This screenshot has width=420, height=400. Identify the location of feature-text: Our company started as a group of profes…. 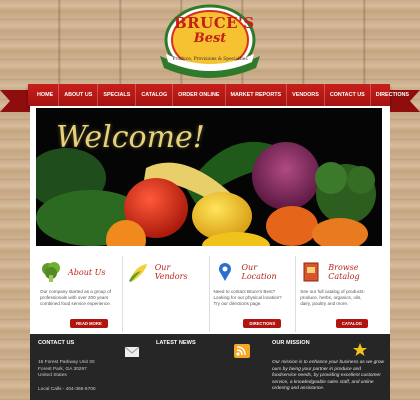
(75, 298).